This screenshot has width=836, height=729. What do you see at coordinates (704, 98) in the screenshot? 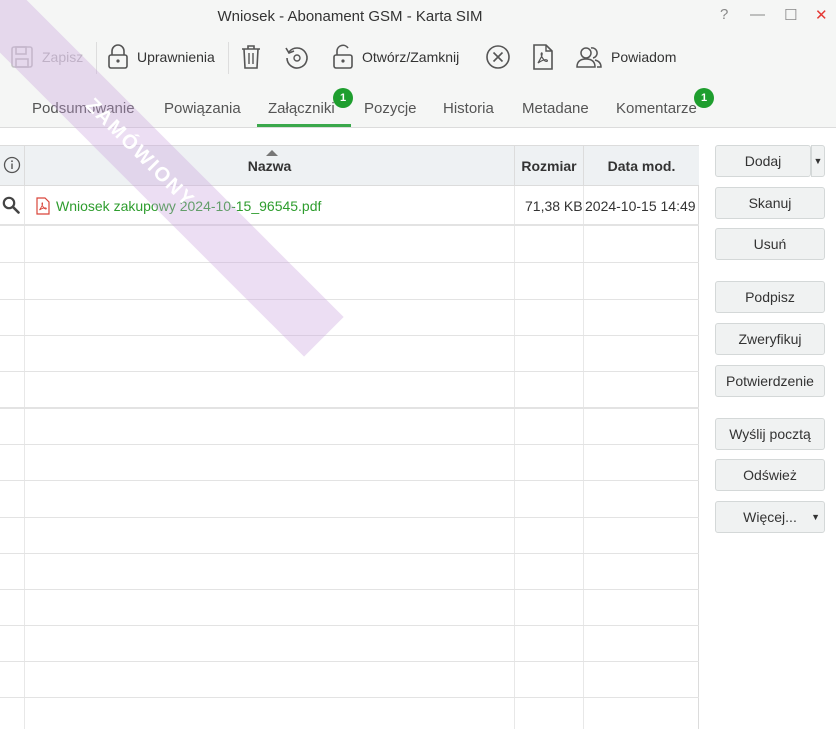
I see `comments-count-badge: 1` at bounding box center [704, 98].